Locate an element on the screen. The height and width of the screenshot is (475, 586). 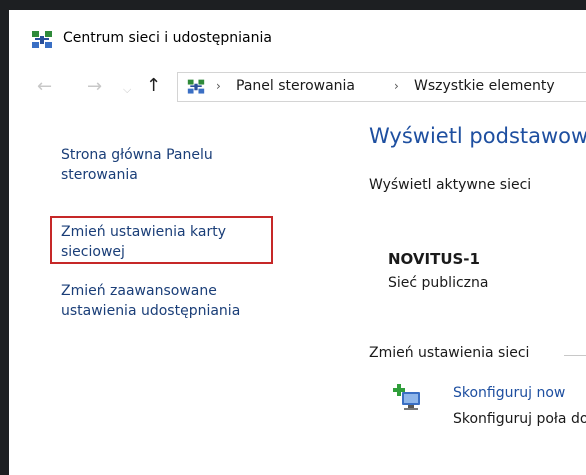
arrow-up-icon: ↑ is located at coordinates (153, 86).